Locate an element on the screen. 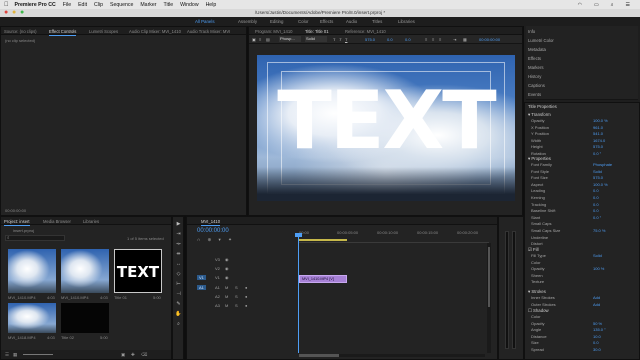  property-value: 100.0 % is located at coordinates (600, 184).